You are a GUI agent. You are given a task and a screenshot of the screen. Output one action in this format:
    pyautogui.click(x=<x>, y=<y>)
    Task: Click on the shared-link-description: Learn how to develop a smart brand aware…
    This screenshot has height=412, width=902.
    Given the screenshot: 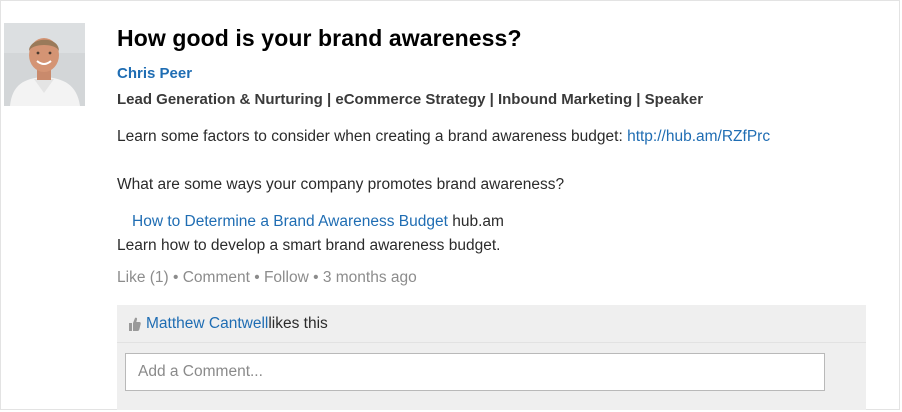 What is the action you would take?
    pyautogui.click(x=309, y=245)
    